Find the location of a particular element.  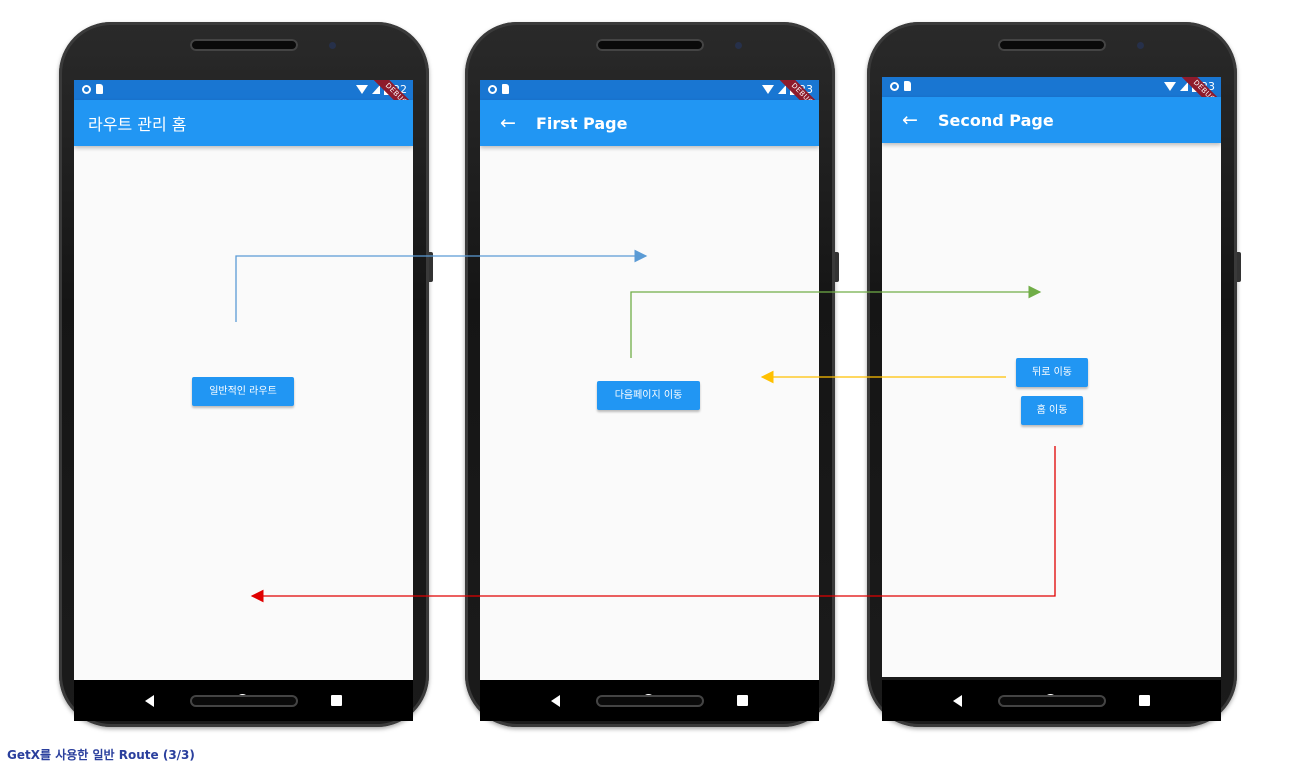

go-back-button: 뒤로 이동 is located at coordinates (1052, 372).